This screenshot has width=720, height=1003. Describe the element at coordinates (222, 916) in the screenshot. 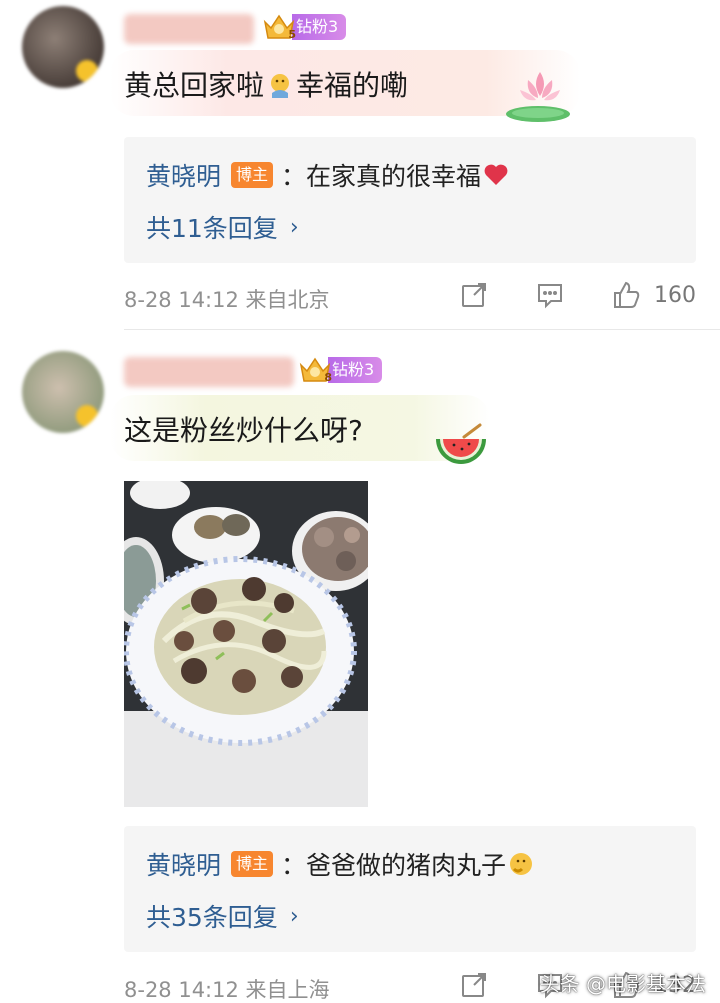

I see `view-replies-link: 共35条回复 ›` at that location.